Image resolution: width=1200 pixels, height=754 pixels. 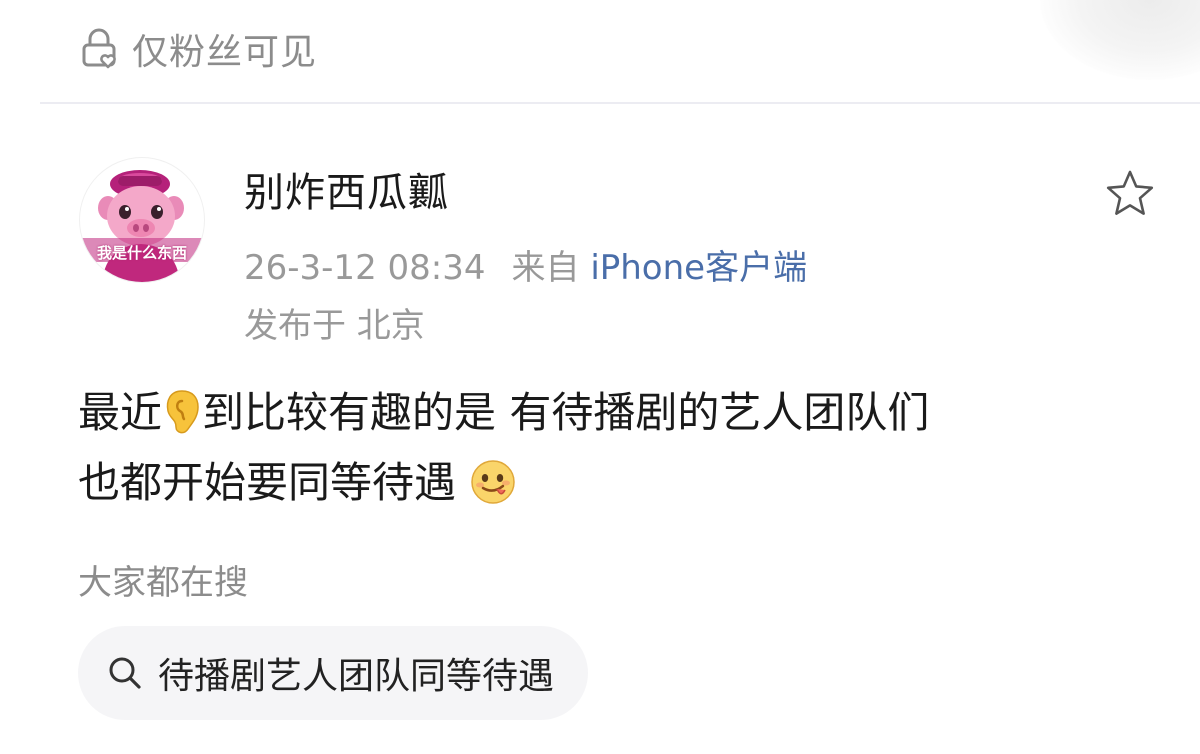 I want to click on source-prefix: 来自, so click(x=545, y=268).